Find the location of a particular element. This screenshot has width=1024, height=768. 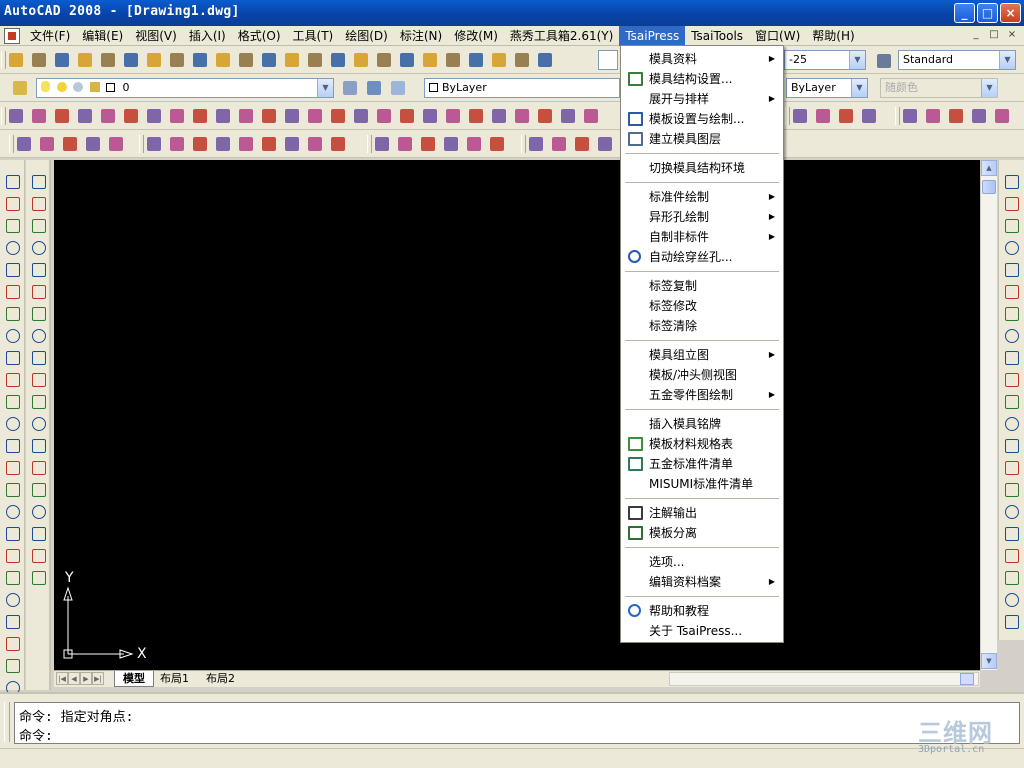

tsaipress-menu-item: 展开与排样 ▶ is located at coordinates (702, 99).